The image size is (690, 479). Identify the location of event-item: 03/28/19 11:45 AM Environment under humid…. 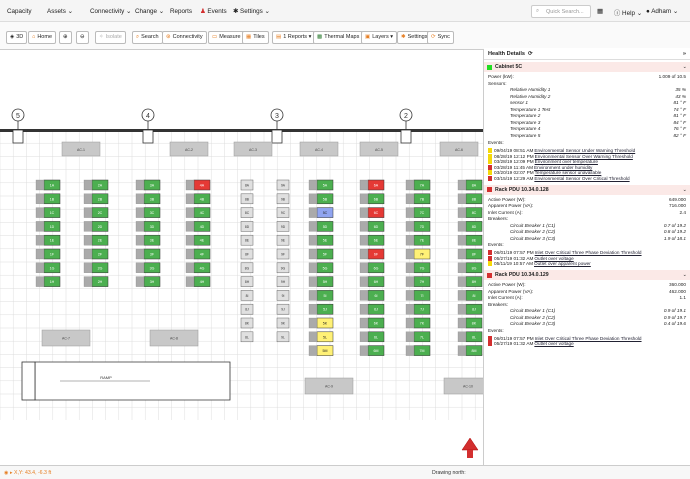
(587, 167).